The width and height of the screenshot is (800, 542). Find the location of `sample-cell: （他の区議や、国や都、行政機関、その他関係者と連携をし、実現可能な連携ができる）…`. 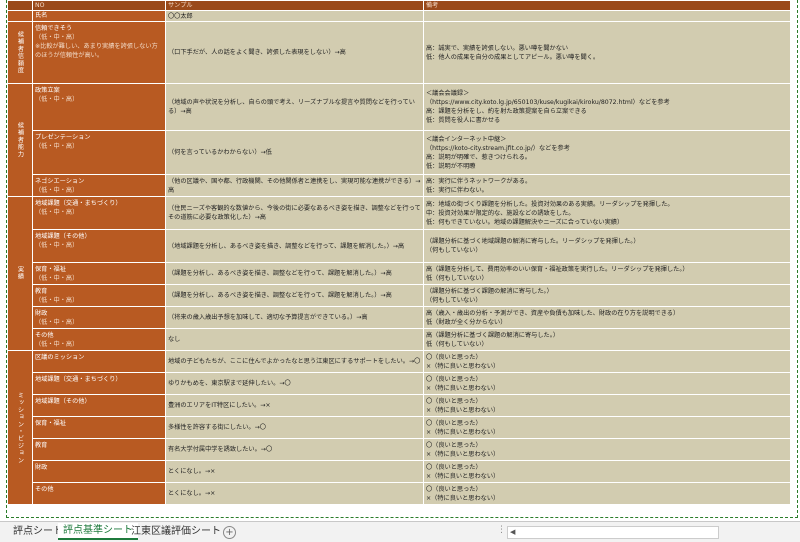

sample-cell: （他の区議や、国や都、行政機関、その他関係者と連携をし、実現可能な連携ができる）… is located at coordinates (294, 185).